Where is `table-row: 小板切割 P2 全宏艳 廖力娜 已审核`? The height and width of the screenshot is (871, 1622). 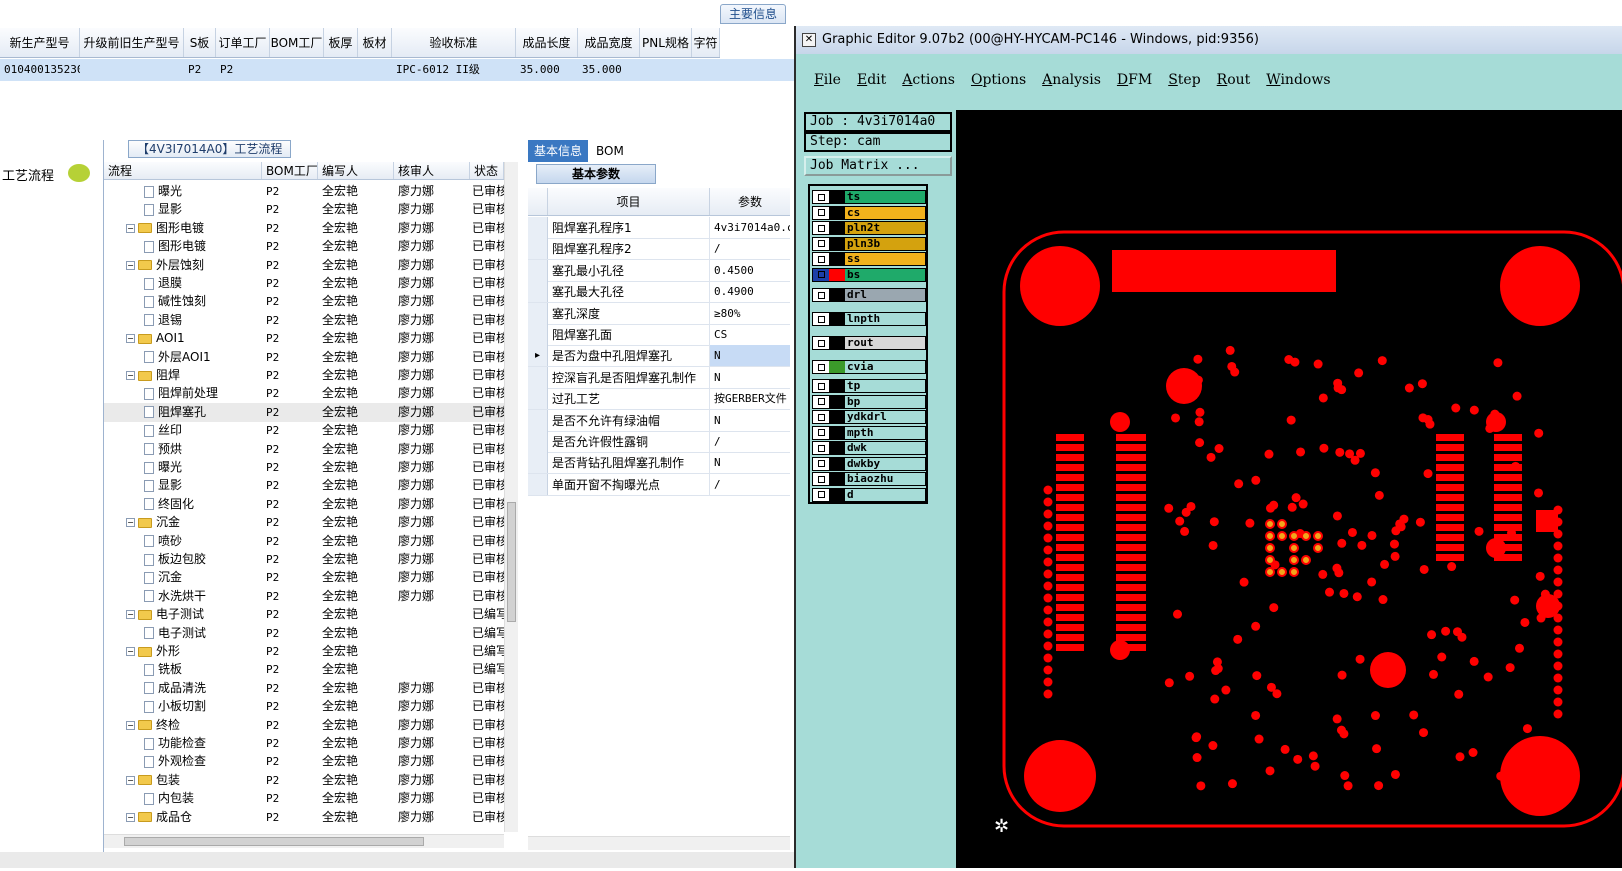
table-row: 小板切割 P2 全宏艳 廖力娜 已审核 is located at coordinates (304, 706).